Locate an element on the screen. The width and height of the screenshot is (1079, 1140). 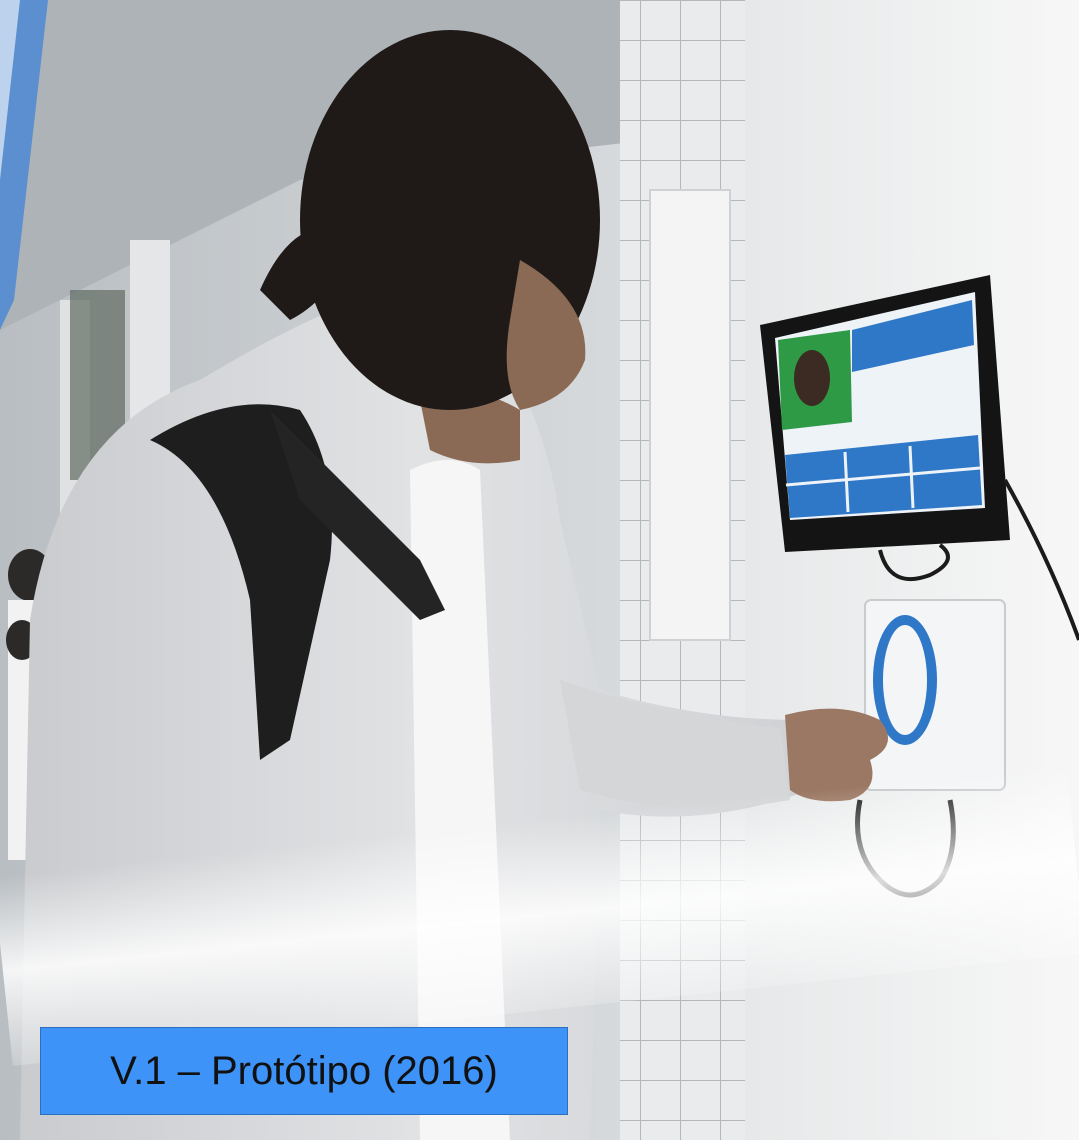
wall-poster is located at coordinates (690, 415).